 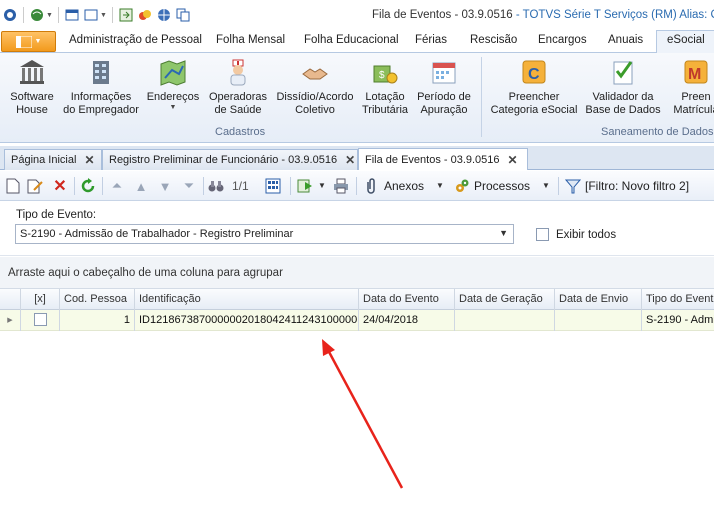 I want to click on tab-folha-educacional: Folha Educacional, so click(x=351, y=40).